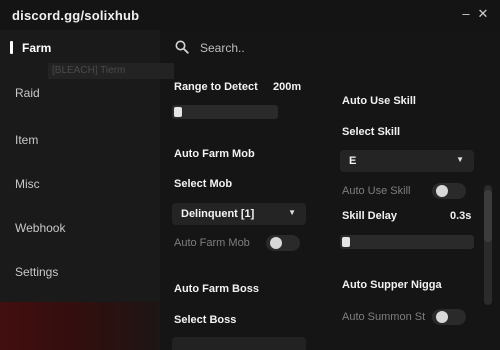 This screenshot has width=500, height=350. What do you see at coordinates (287, 87) in the screenshot?
I see `range-to-detect-value: 200m` at bounding box center [287, 87].